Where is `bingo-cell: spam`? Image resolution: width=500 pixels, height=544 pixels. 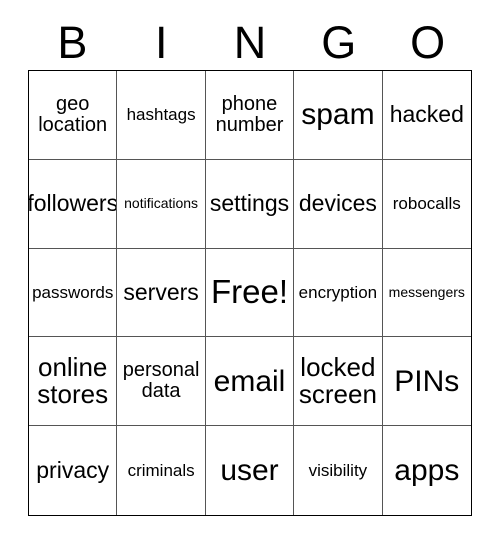 bingo-cell: spam is located at coordinates (338, 115).